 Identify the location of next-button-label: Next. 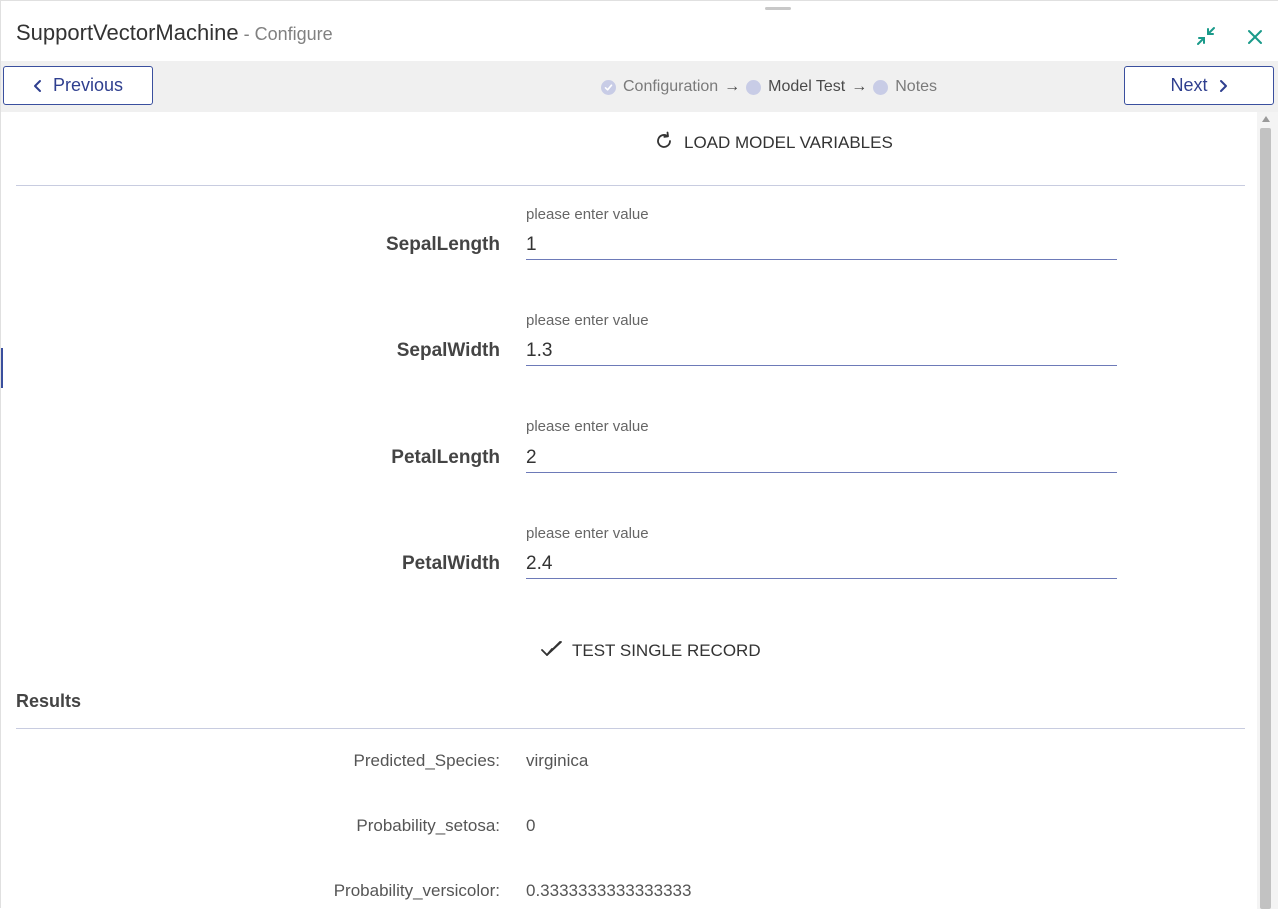
(1189, 85).